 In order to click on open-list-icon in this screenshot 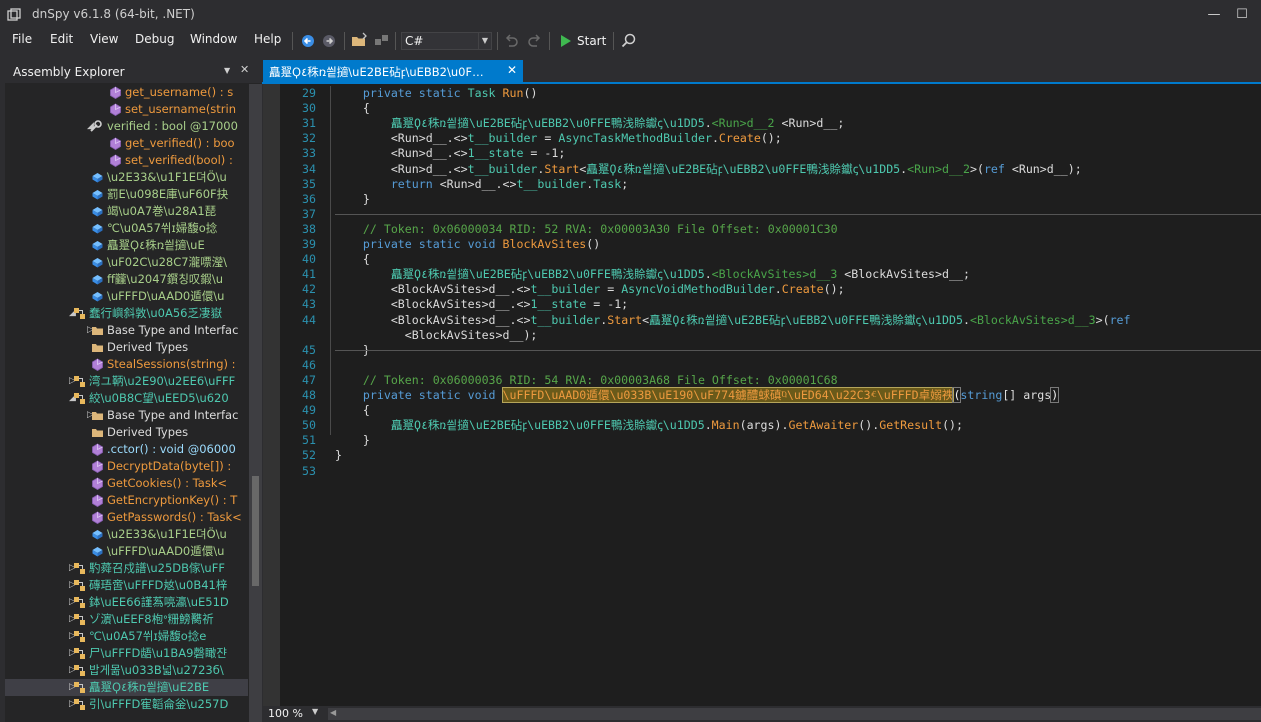, I will do `click(382, 41)`.